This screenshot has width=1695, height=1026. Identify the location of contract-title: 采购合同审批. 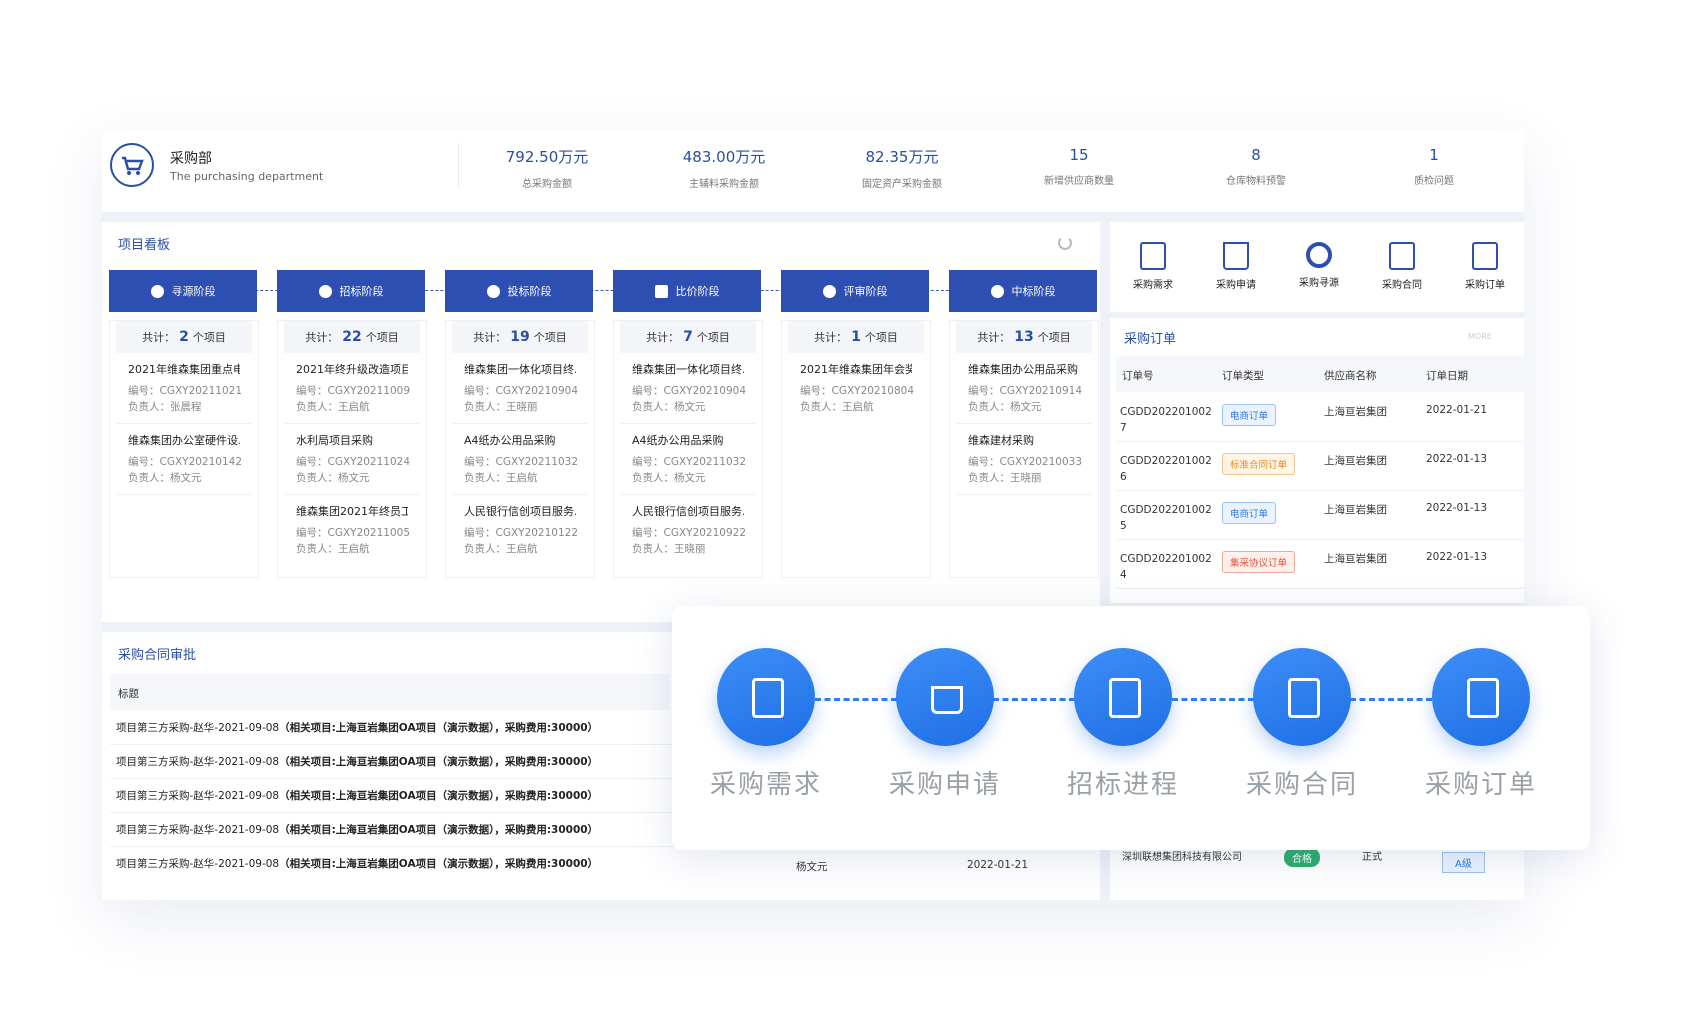
(157, 655).